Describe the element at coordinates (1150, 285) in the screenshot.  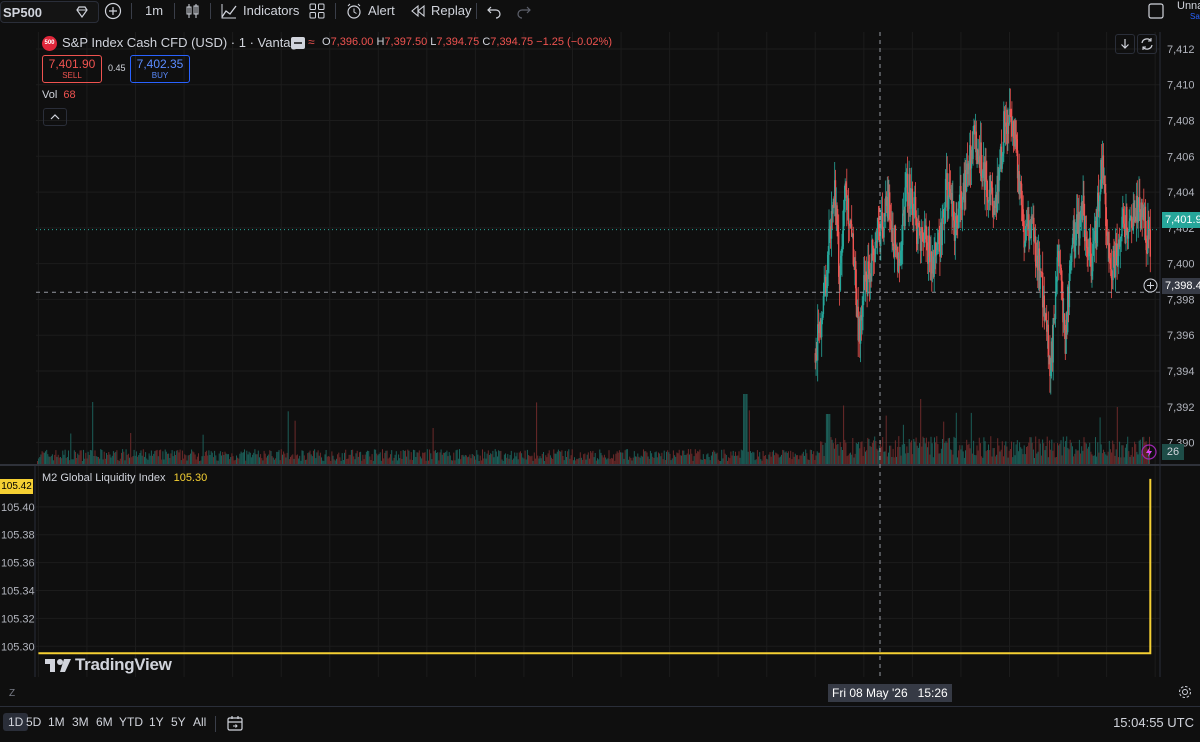
I see `crosshair-price-plus-icon` at that location.